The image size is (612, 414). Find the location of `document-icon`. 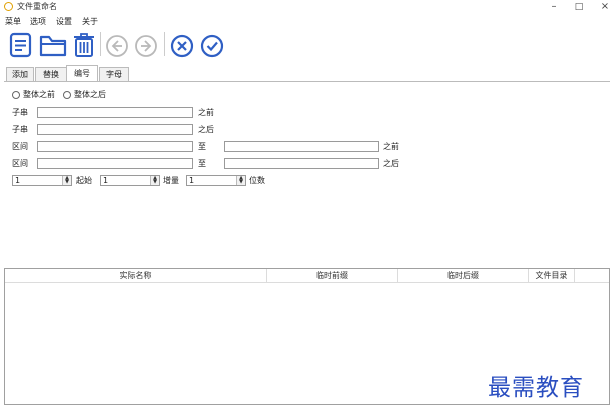

document-icon is located at coordinates (21, 45).